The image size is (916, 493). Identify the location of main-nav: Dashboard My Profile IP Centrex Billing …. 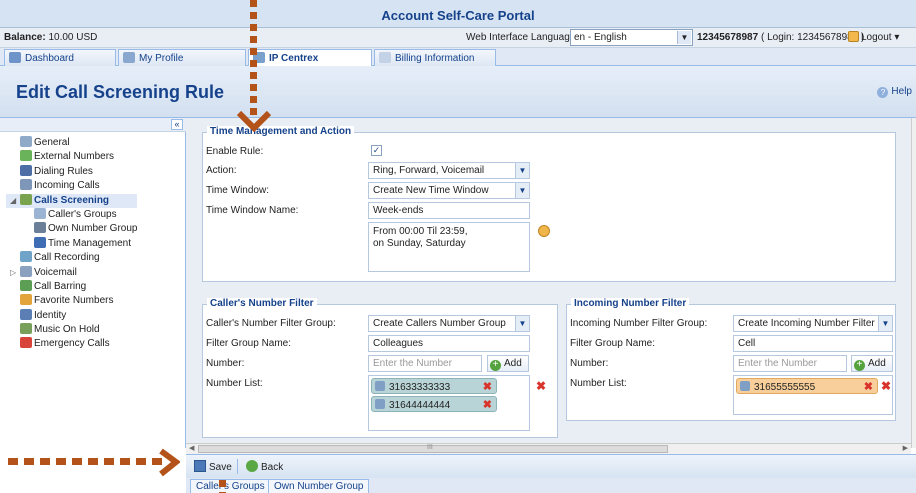
(458, 57).